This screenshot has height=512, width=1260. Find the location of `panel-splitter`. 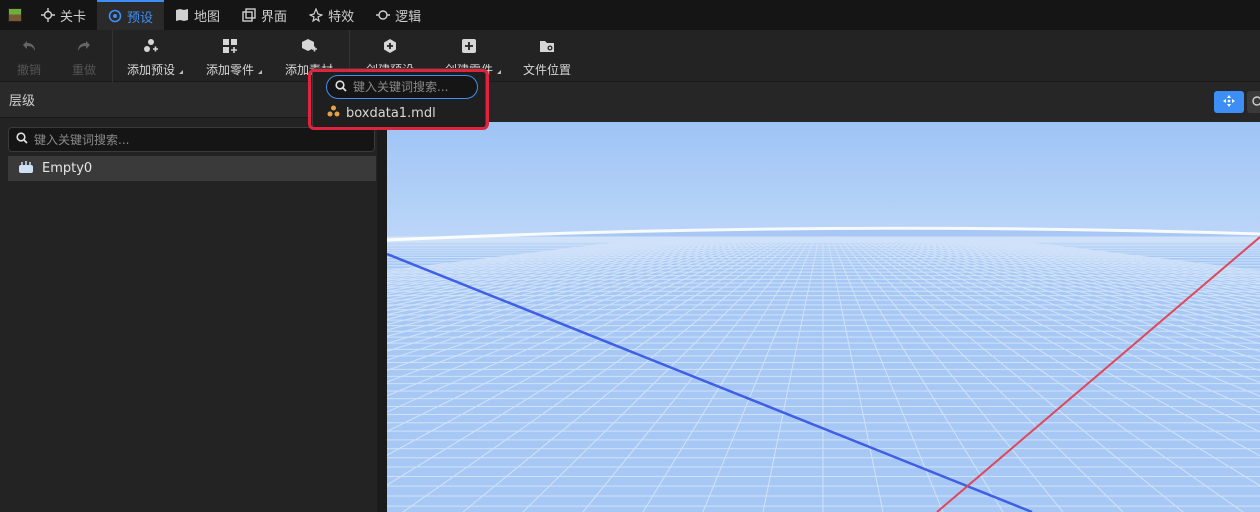

panel-splitter is located at coordinates (382, 297).